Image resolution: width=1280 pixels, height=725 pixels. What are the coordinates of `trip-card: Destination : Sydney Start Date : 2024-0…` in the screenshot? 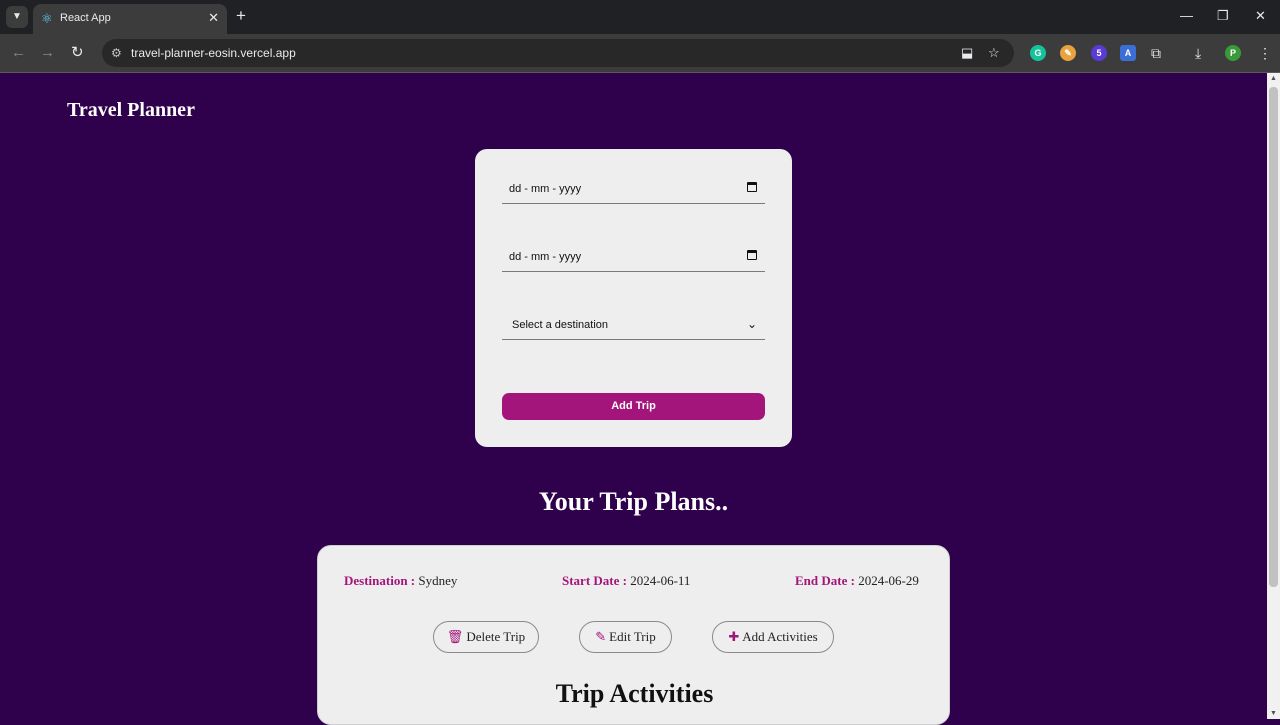 It's located at (633, 635).